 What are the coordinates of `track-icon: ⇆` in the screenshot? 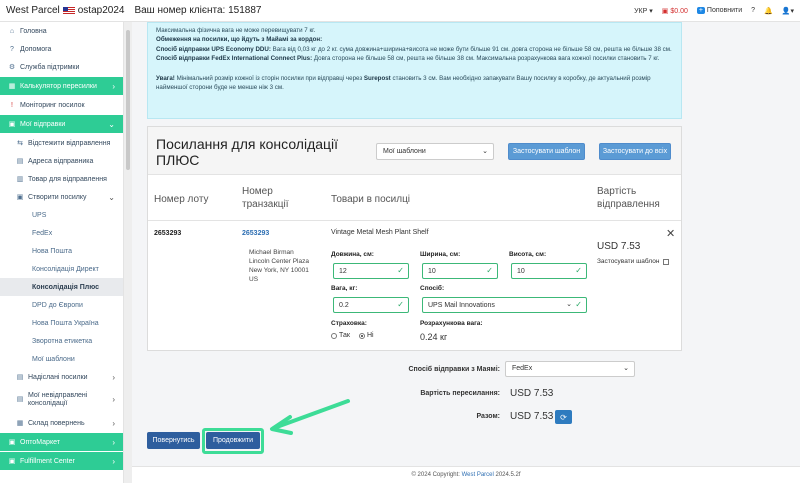 It's located at (20, 143).